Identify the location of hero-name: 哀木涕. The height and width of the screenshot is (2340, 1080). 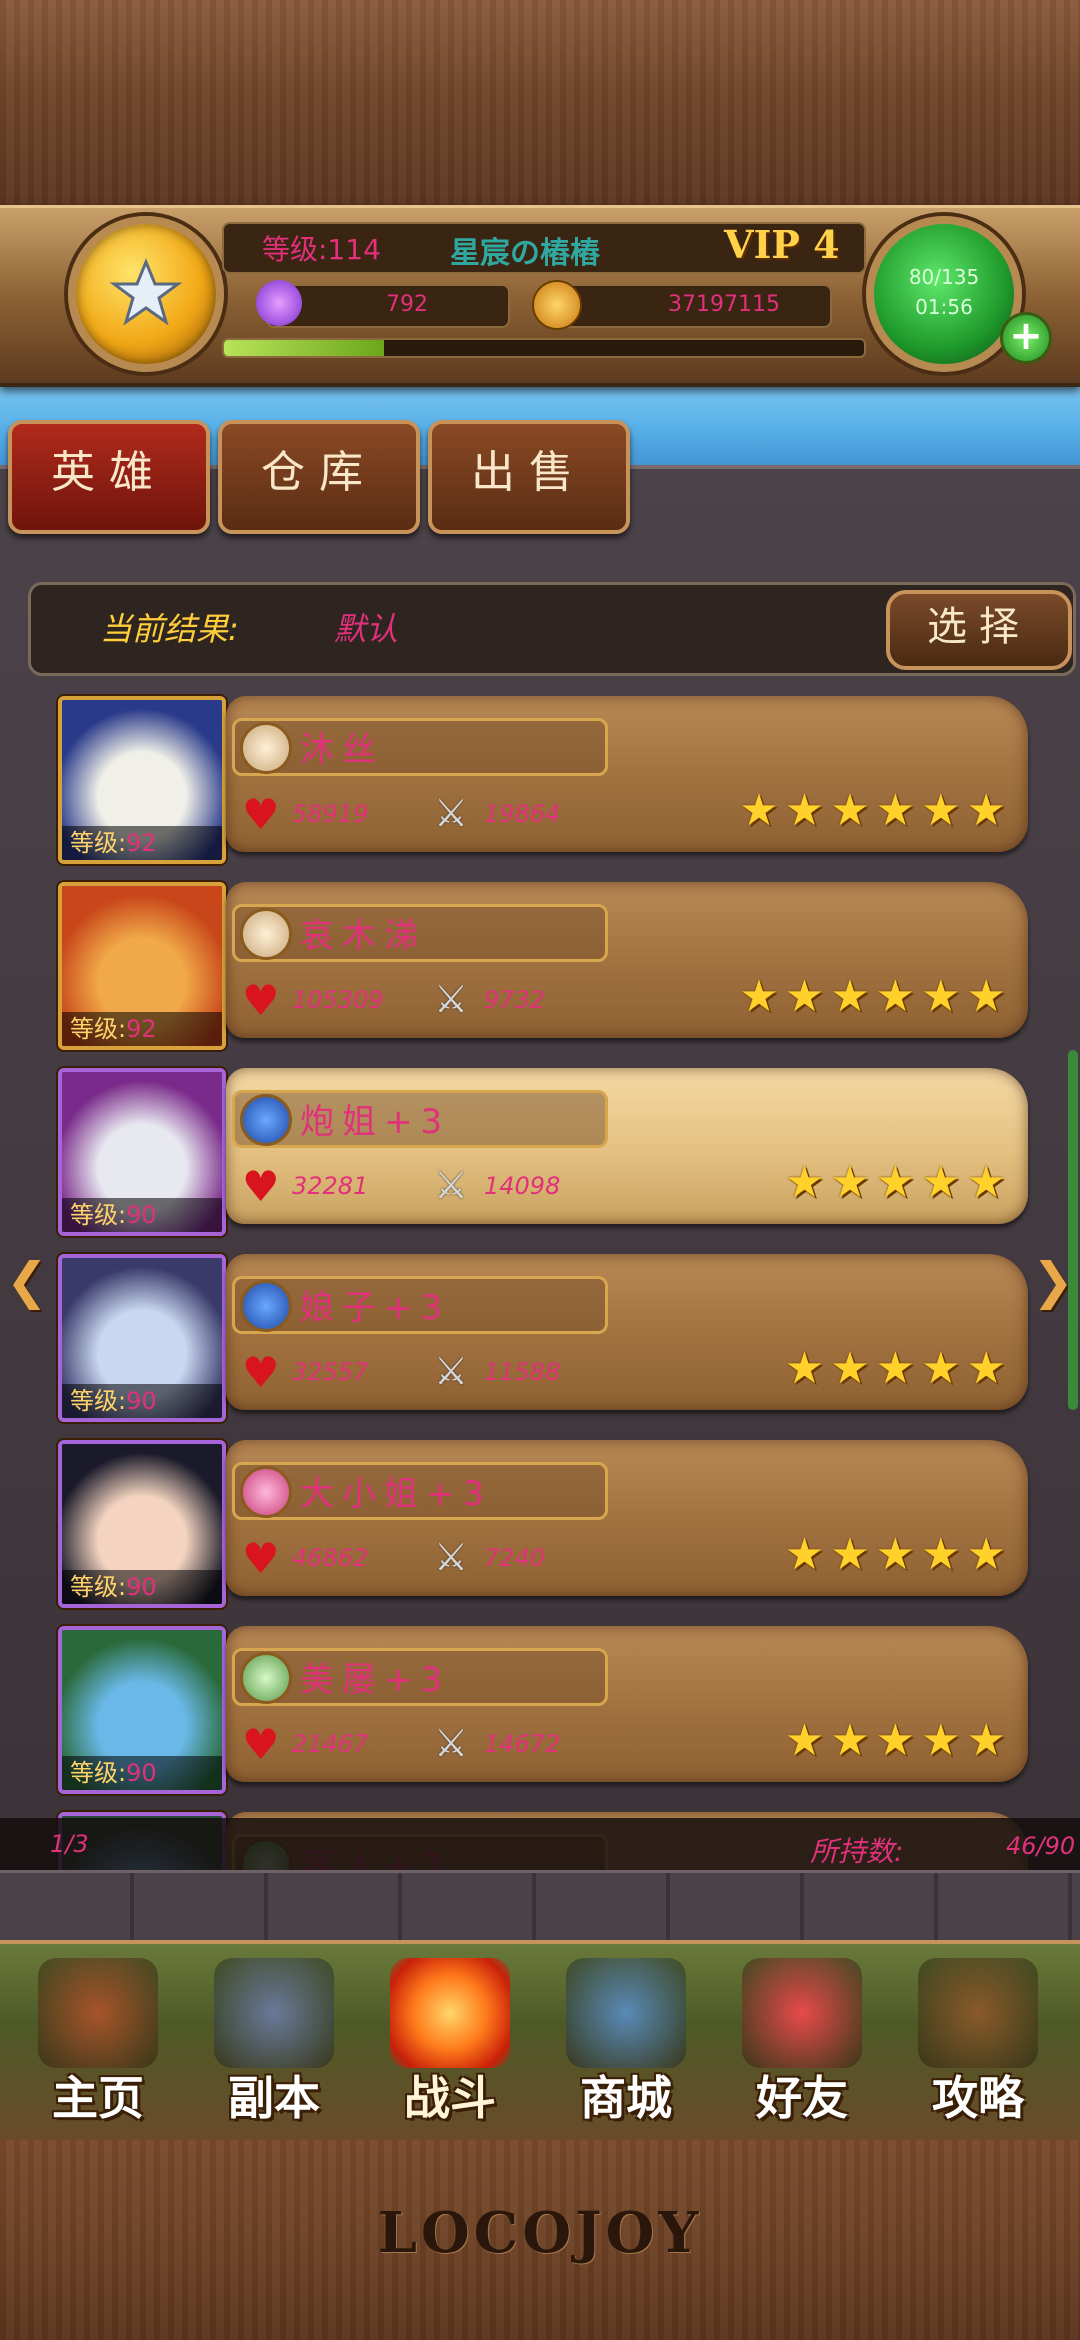
(363, 936).